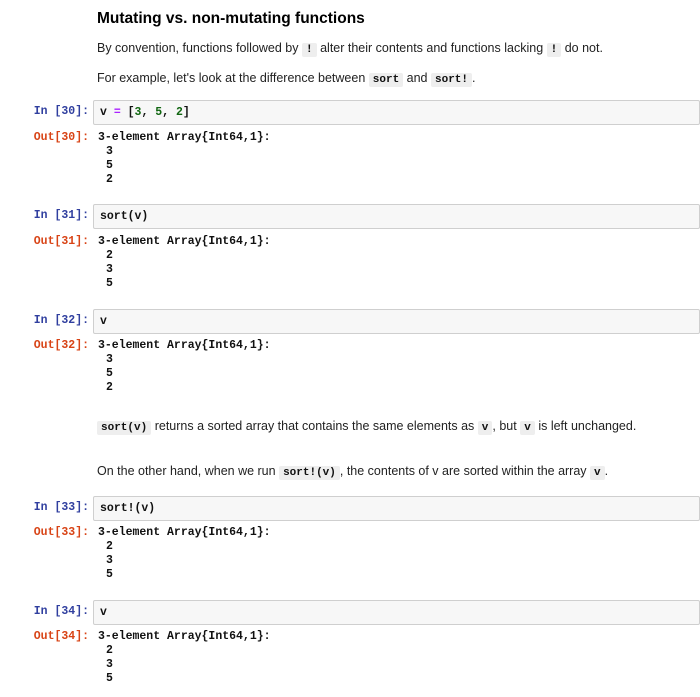  What do you see at coordinates (386, 80) in the screenshot?
I see `inline-code: sort` at bounding box center [386, 80].